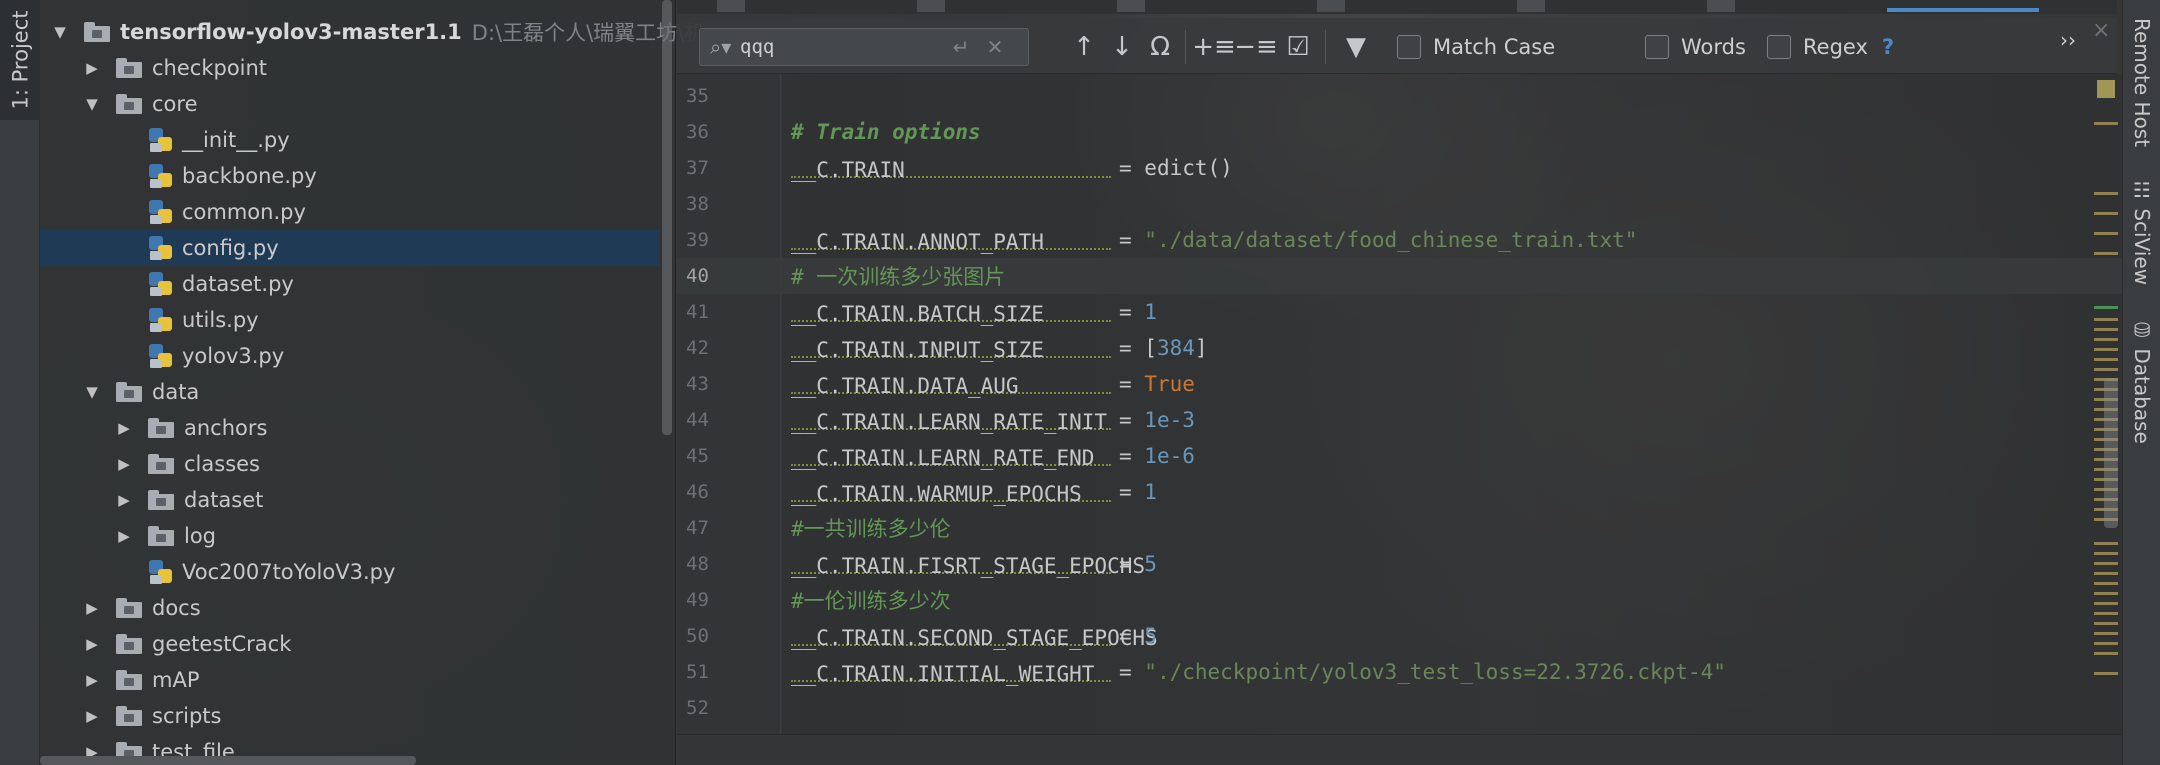 Image resolution: width=2160 pixels, height=765 pixels. What do you see at coordinates (2111, 453) in the screenshot?
I see `editor-scrollbar` at bounding box center [2111, 453].